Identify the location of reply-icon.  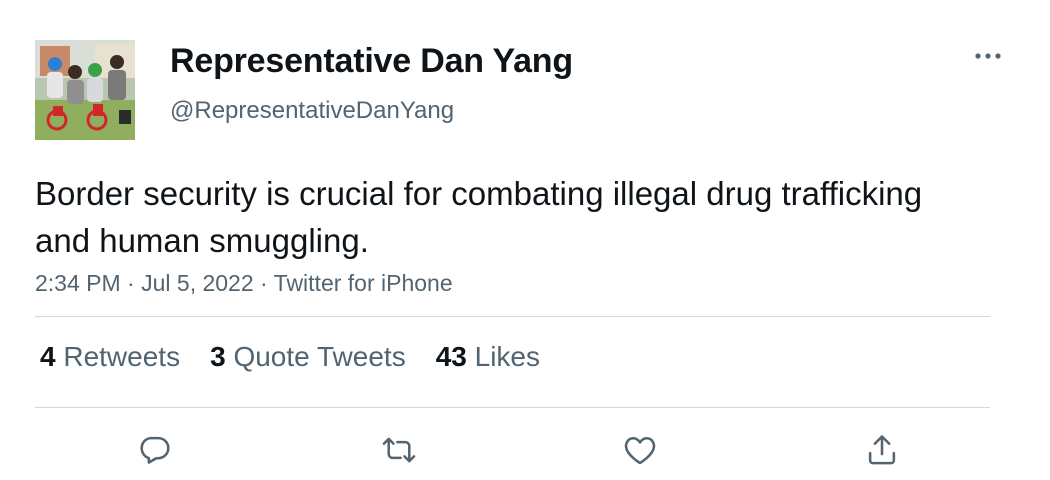
(155, 450).